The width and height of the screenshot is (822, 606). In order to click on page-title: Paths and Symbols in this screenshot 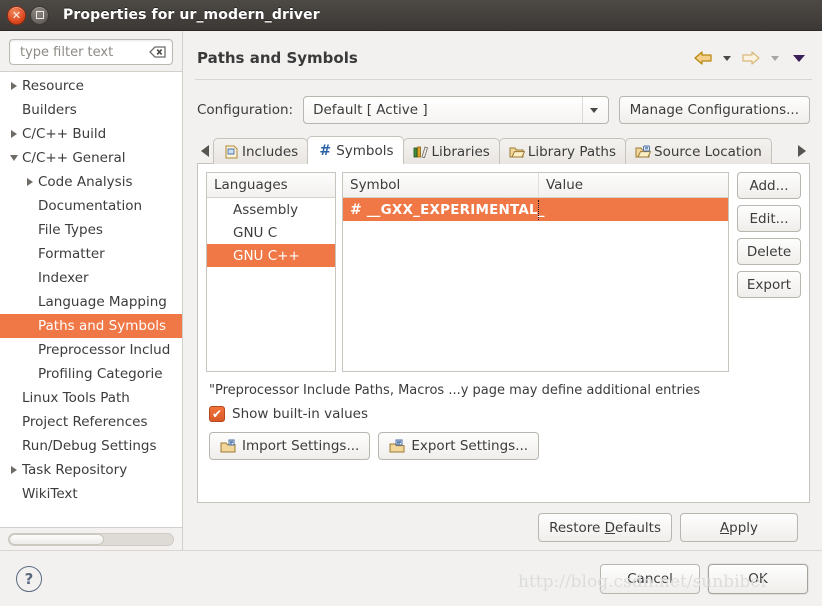, I will do `click(277, 58)`.